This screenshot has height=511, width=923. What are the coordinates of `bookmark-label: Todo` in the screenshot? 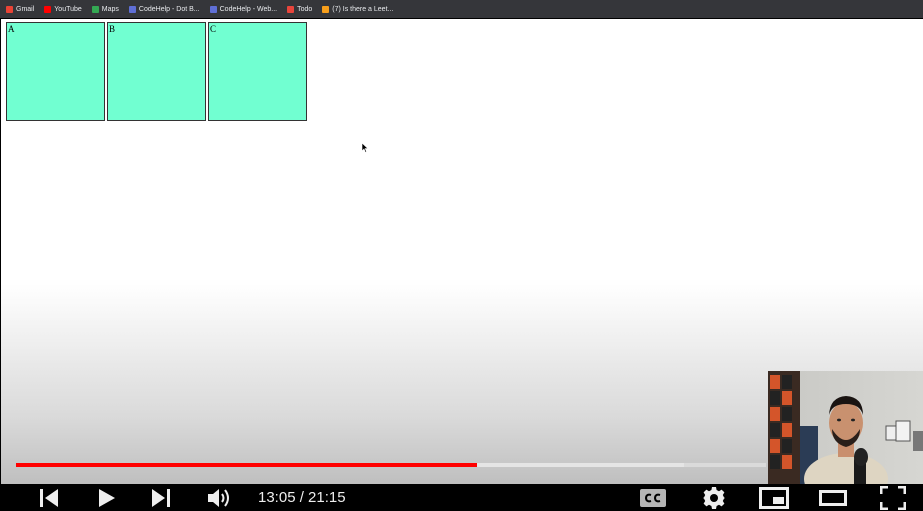 It's located at (305, 9).